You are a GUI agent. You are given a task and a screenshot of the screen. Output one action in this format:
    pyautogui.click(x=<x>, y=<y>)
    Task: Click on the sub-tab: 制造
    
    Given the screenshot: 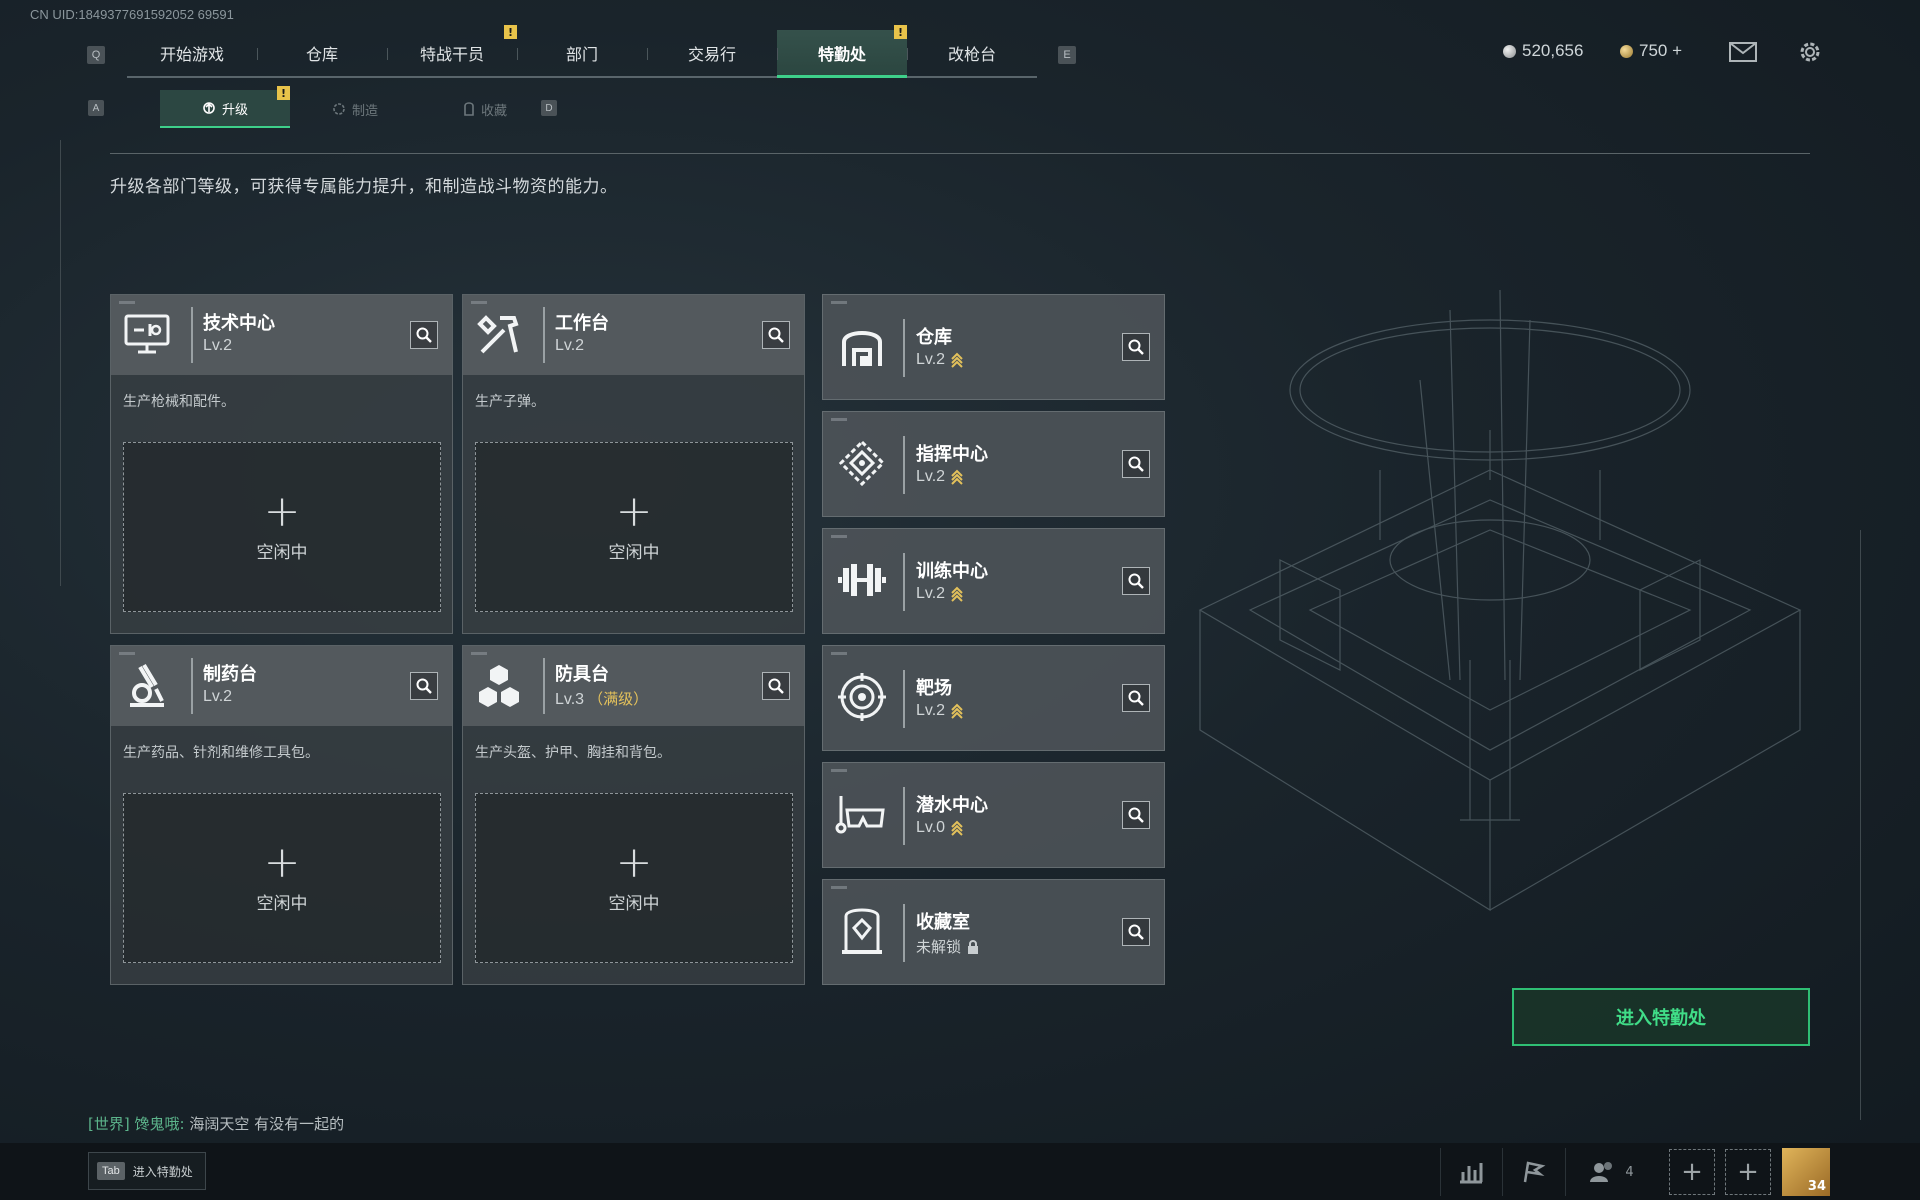 What is the action you would take?
    pyautogui.click(x=355, y=109)
    